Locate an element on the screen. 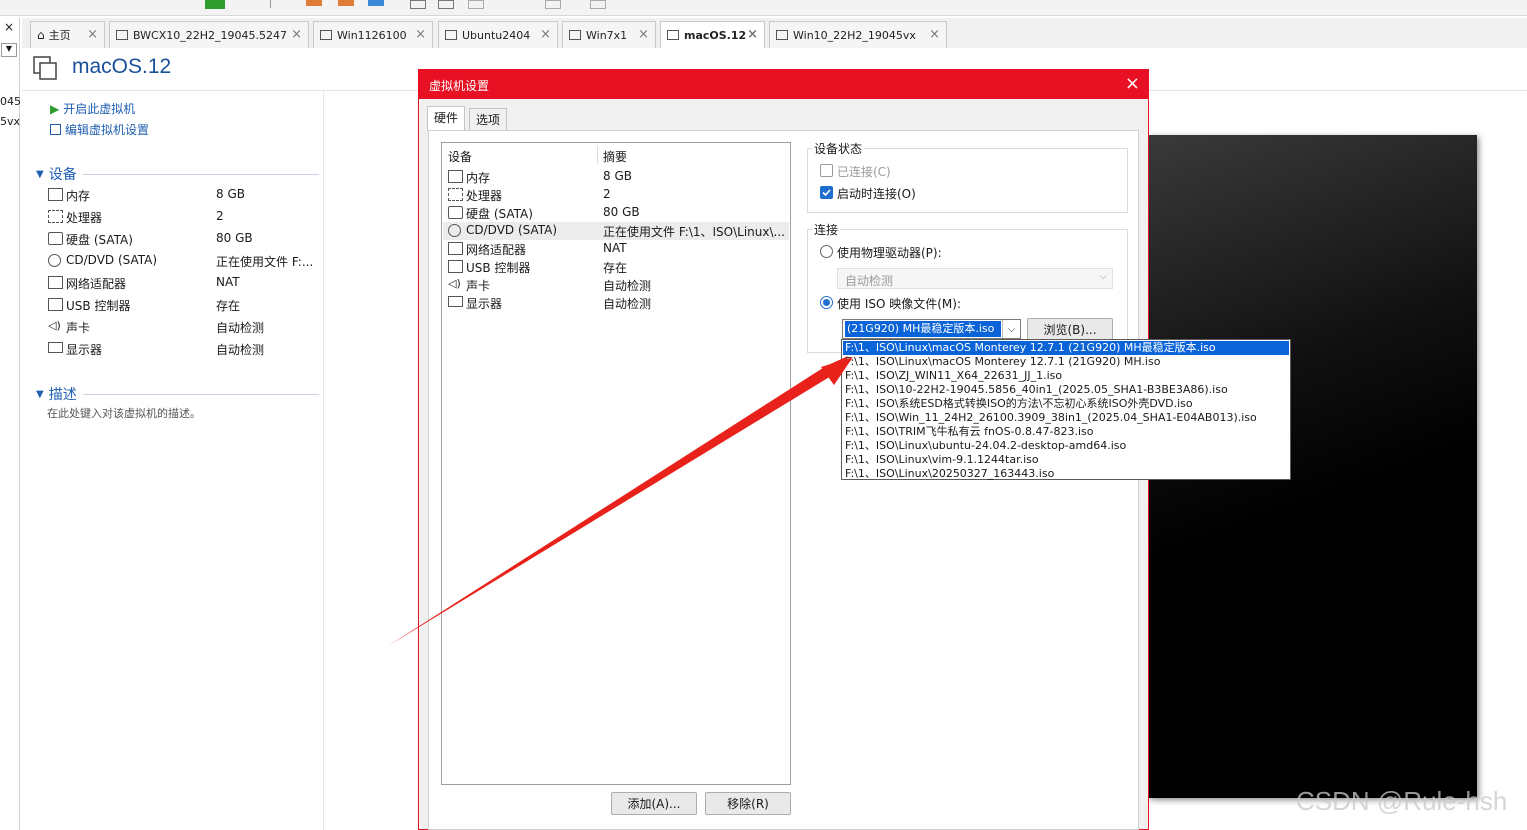 This screenshot has height=830, width=1527. physical-drive-select: 自动检测 ⌵ is located at coordinates (975, 278).